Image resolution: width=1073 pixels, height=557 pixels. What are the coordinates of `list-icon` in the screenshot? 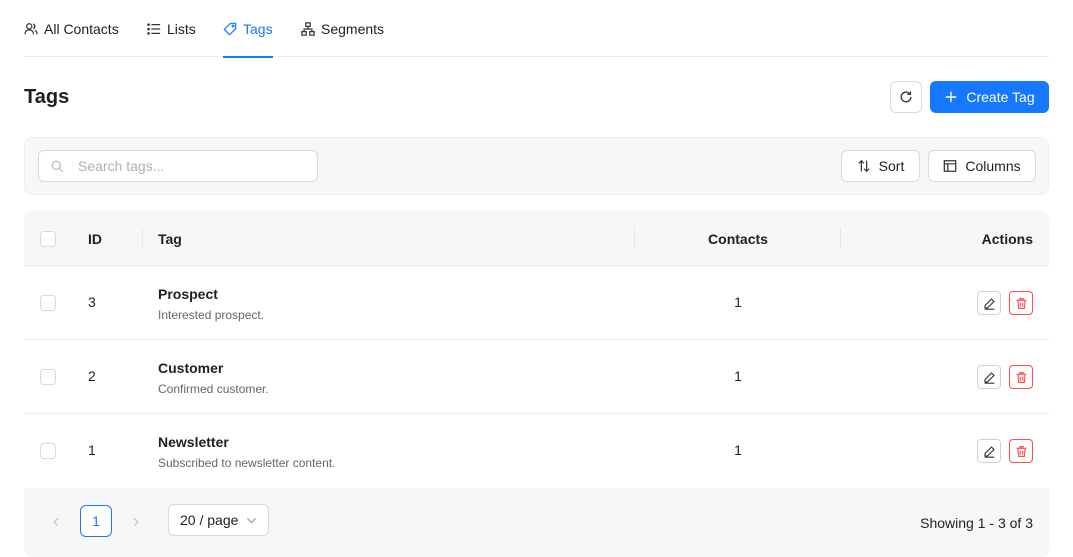 It's located at (154, 28).